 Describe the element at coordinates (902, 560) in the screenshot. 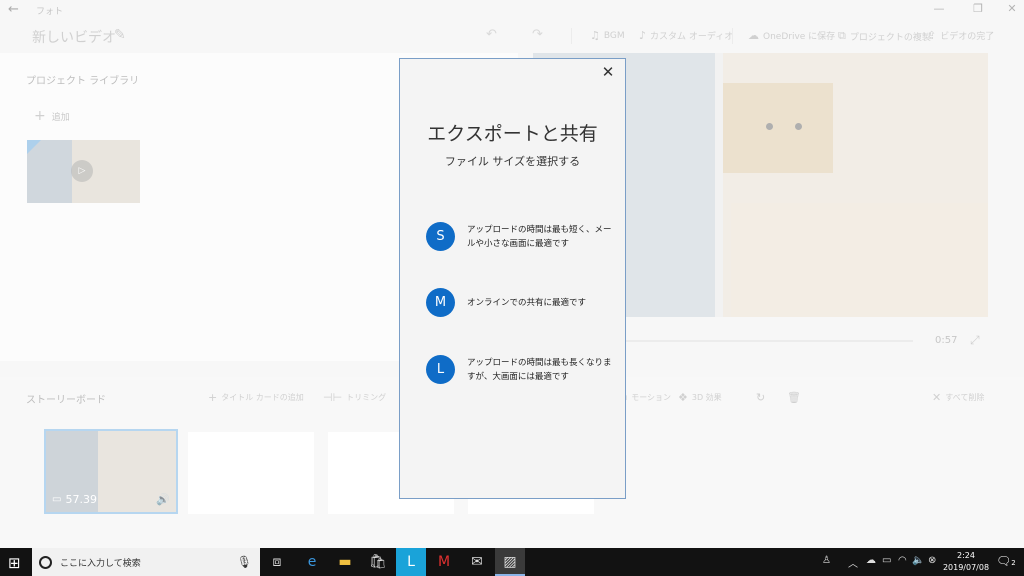

I see `wifi-icon: ◠` at that location.